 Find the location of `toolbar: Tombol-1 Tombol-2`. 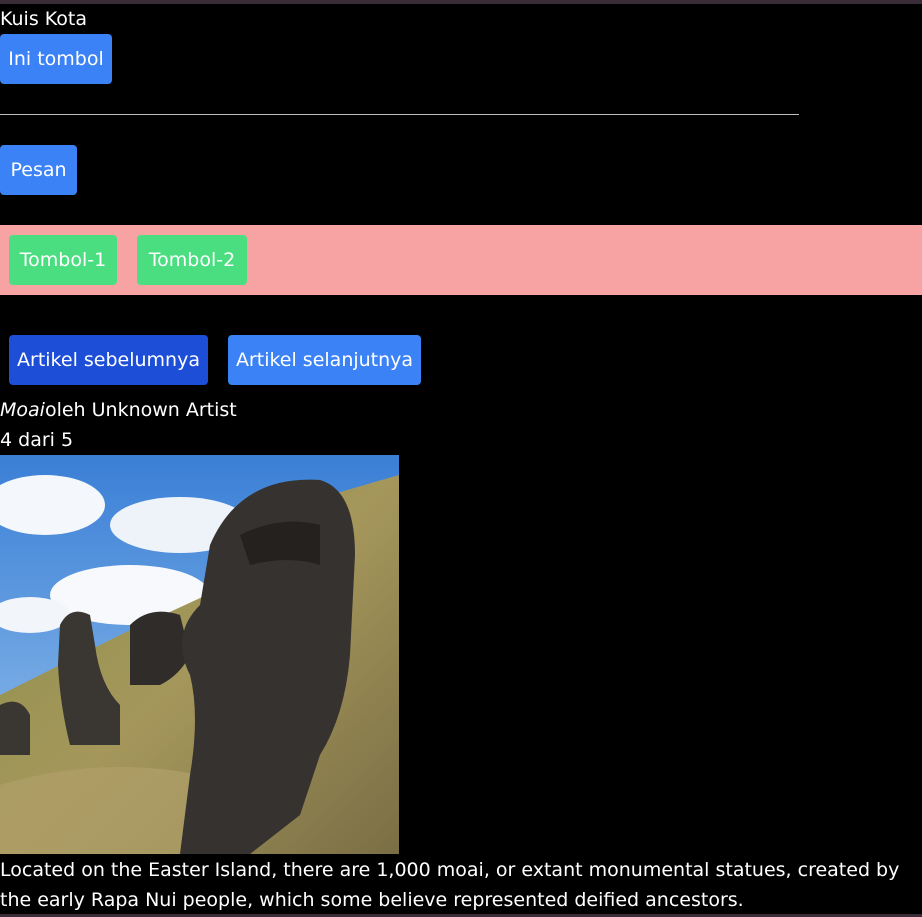

toolbar: Tombol-1 Tombol-2 is located at coordinates (461, 260).